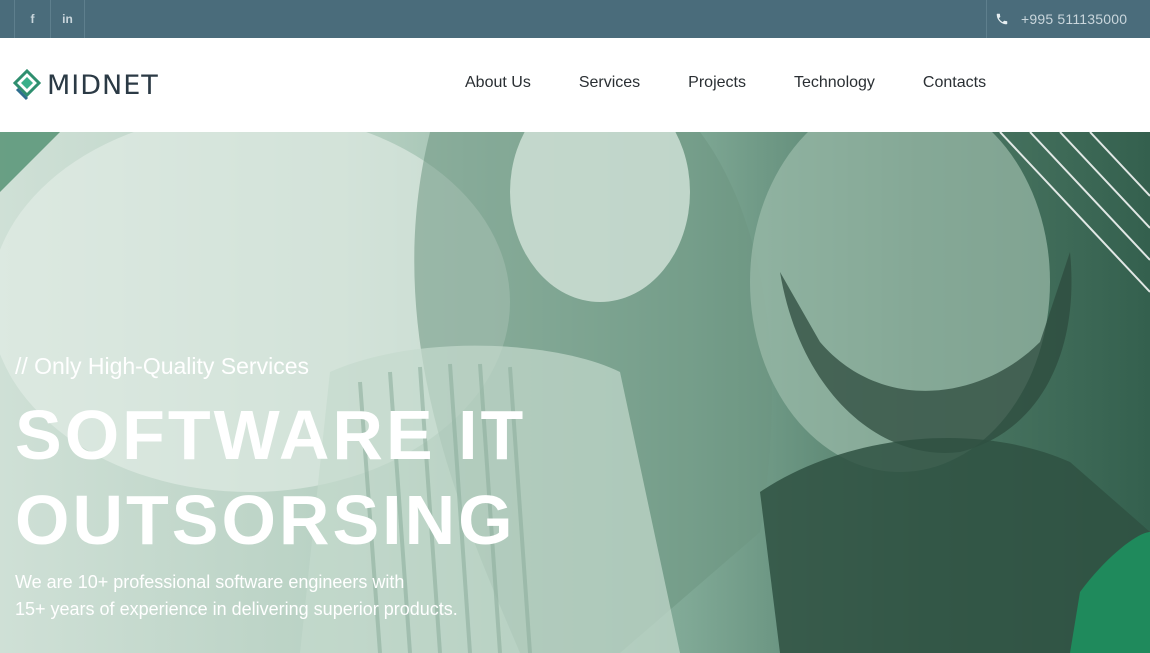 This screenshot has height=653, width=1150. Describe the element at coordinates (162, 366) in the screenshot. I see `hero-subtitle: // Only High-Quality Services` at that location.